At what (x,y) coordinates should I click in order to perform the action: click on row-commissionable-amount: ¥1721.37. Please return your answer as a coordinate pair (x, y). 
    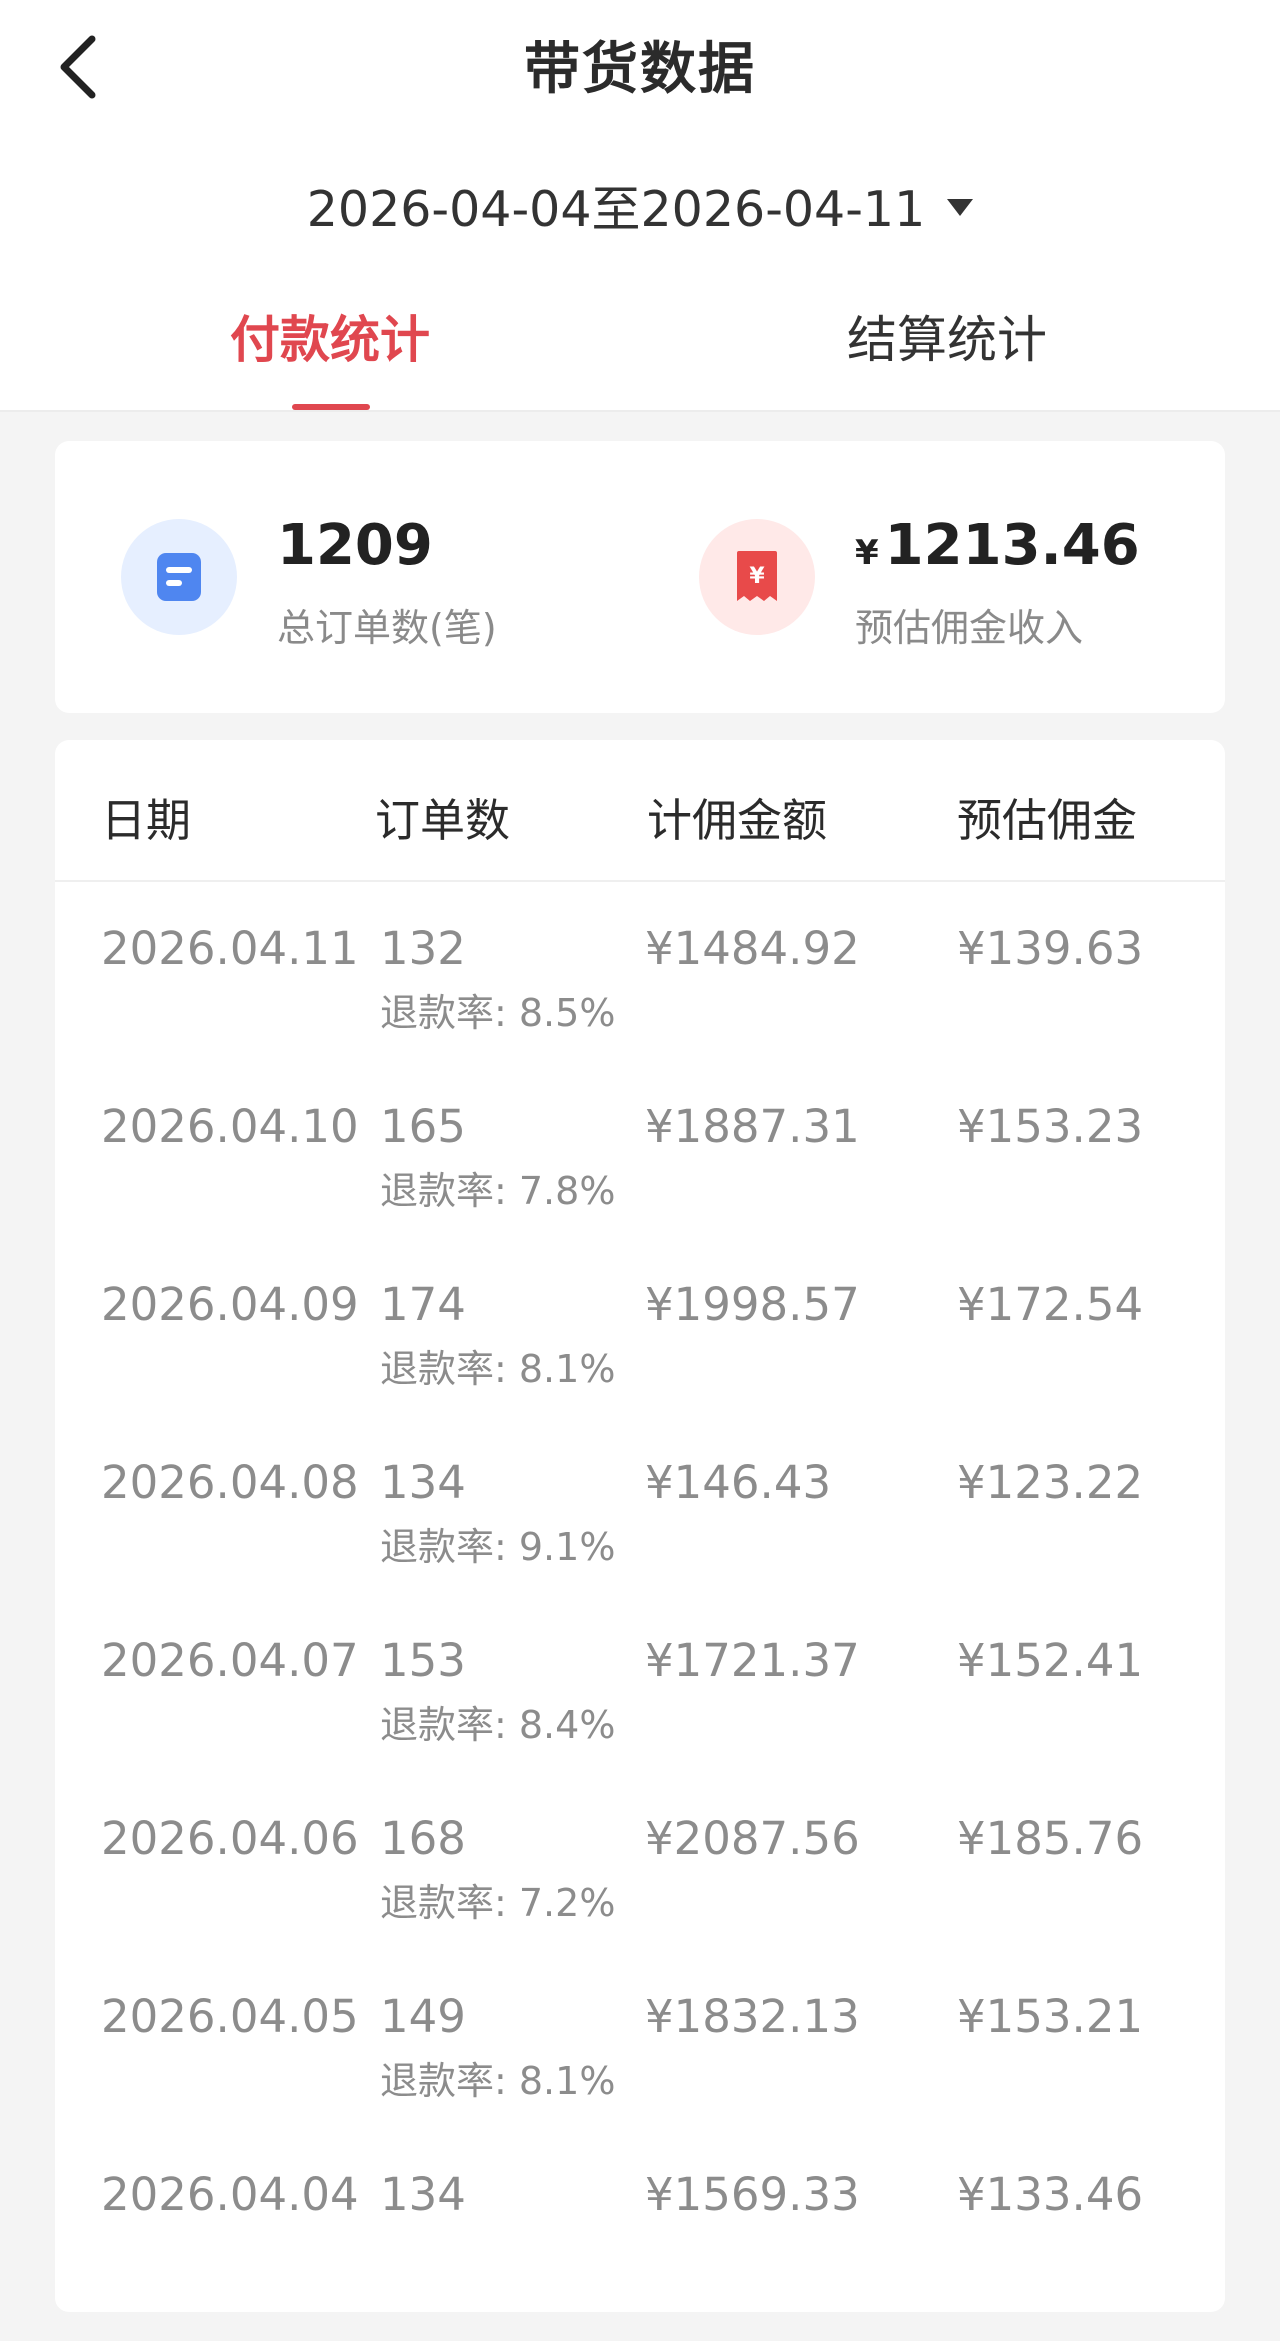
    Looking at the image, I should click on (752, 1660).